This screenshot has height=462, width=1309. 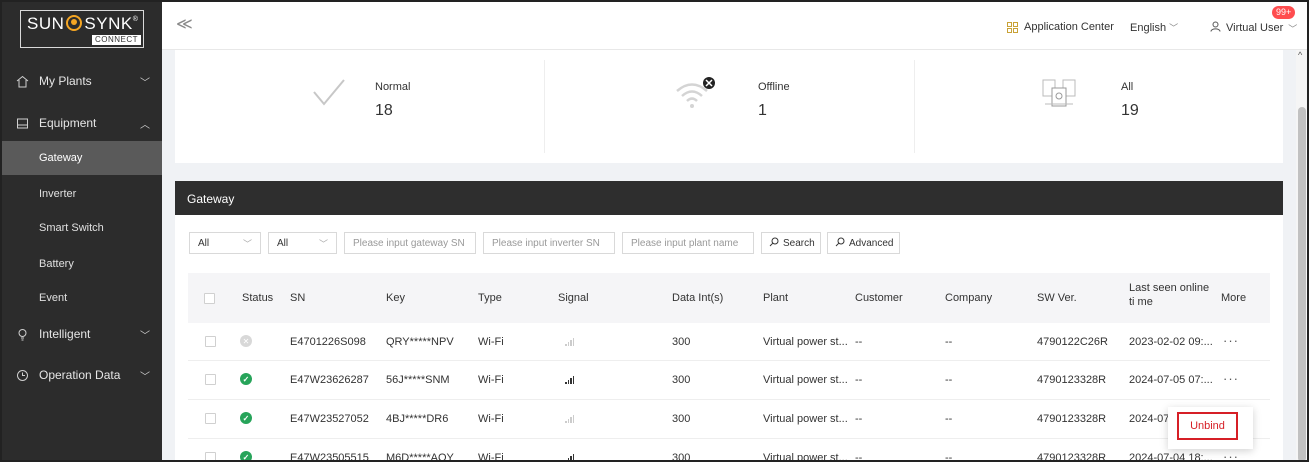 I want to click on filter-select-2: All ﹀, so click(x=302, y=243).